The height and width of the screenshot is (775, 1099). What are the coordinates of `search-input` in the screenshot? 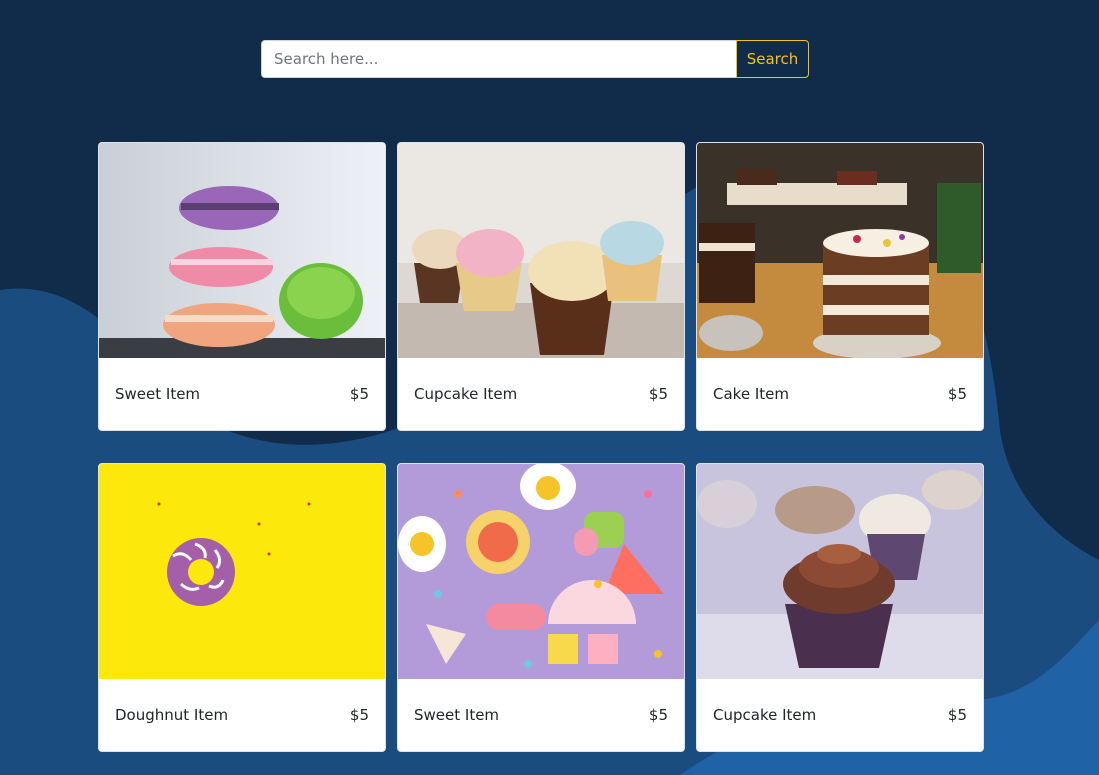 It's located at (499, 59).